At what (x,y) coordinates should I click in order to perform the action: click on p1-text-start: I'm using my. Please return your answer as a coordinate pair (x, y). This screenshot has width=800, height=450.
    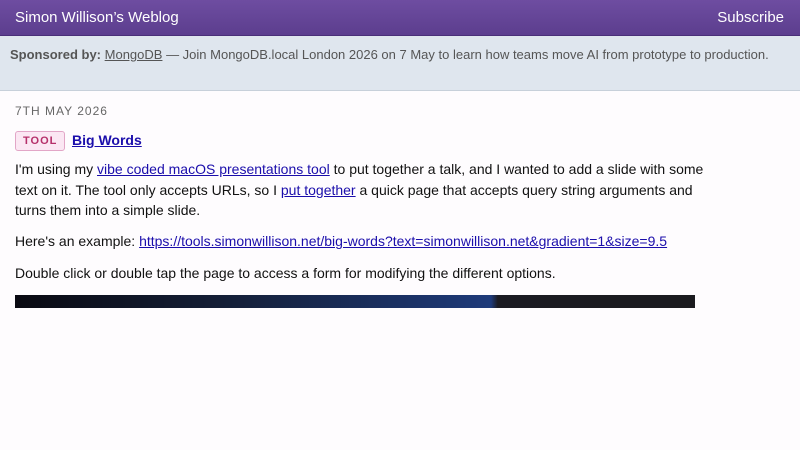
    Looking at the image, I should click on (56, 169).